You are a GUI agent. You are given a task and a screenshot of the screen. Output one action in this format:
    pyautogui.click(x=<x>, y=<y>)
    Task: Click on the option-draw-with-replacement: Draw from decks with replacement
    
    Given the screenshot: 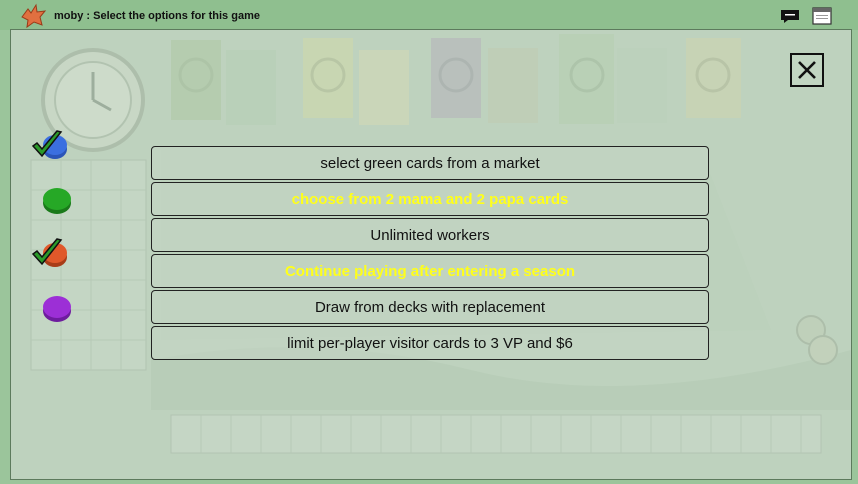 What is the action you would take?
    pyautogui.click(x=430, y=307)
    